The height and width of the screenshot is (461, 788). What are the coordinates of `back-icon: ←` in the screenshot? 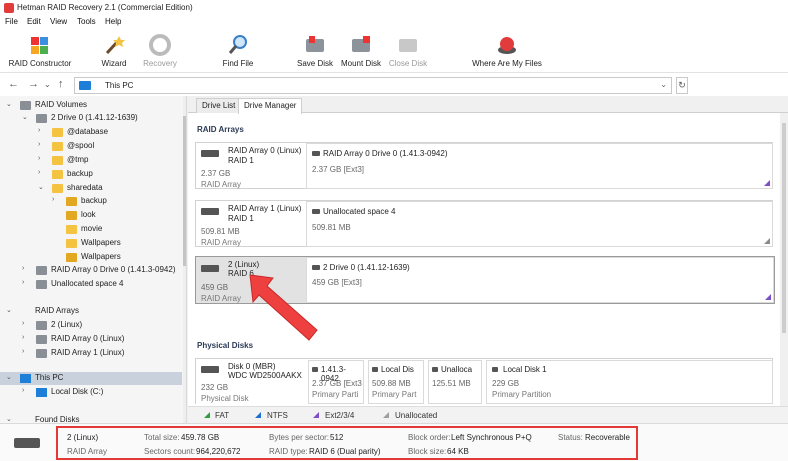 It's located at (13, 84).